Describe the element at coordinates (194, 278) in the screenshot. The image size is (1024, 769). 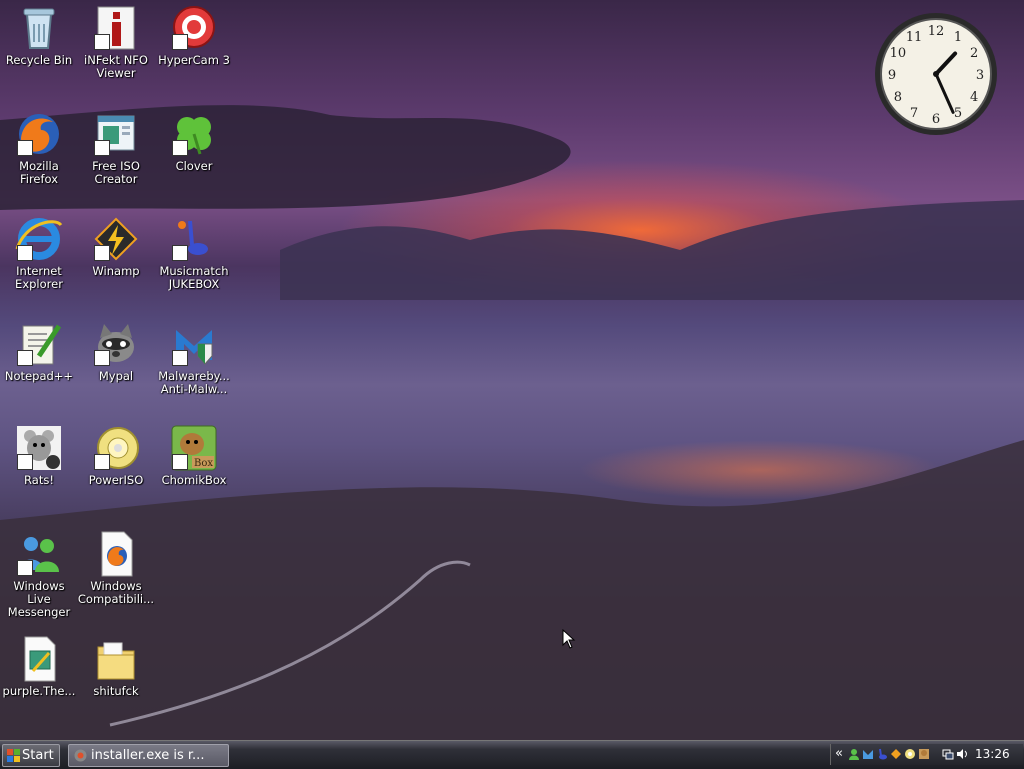
I see `desktop-icon-label: Musicmatch JUKEBOX` at that location.